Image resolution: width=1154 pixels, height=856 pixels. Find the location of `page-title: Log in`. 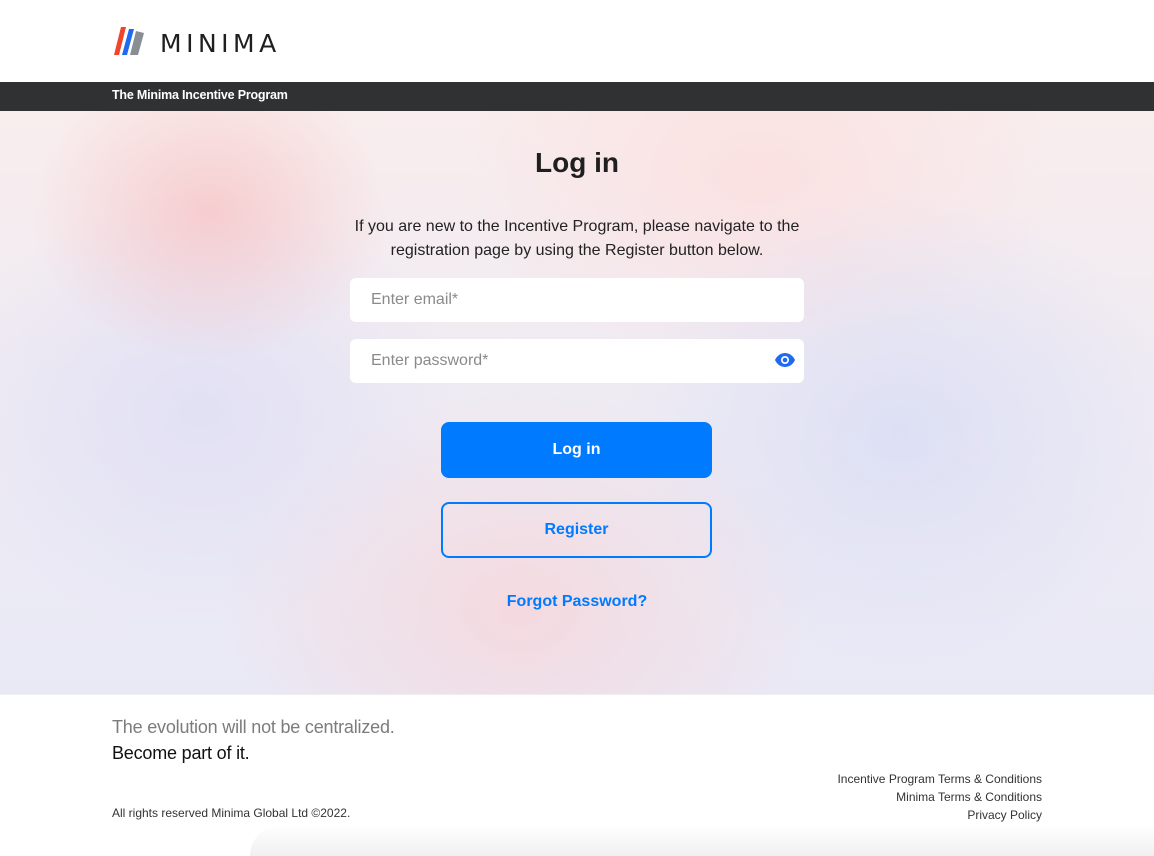

page-title: Log in is located at coordinates (577, 162).